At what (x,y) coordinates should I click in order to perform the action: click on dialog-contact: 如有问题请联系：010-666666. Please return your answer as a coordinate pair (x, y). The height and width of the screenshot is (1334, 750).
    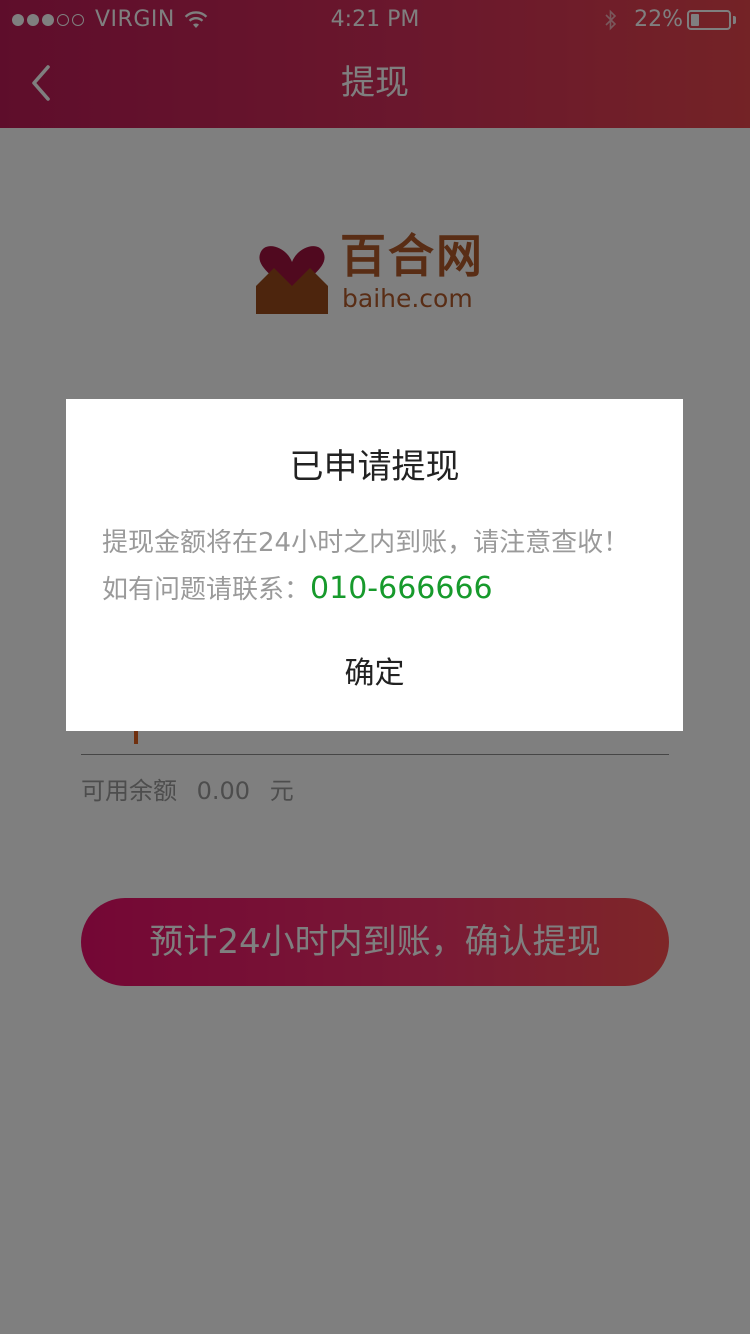
    Looking at the image, I should click on (297, 589).